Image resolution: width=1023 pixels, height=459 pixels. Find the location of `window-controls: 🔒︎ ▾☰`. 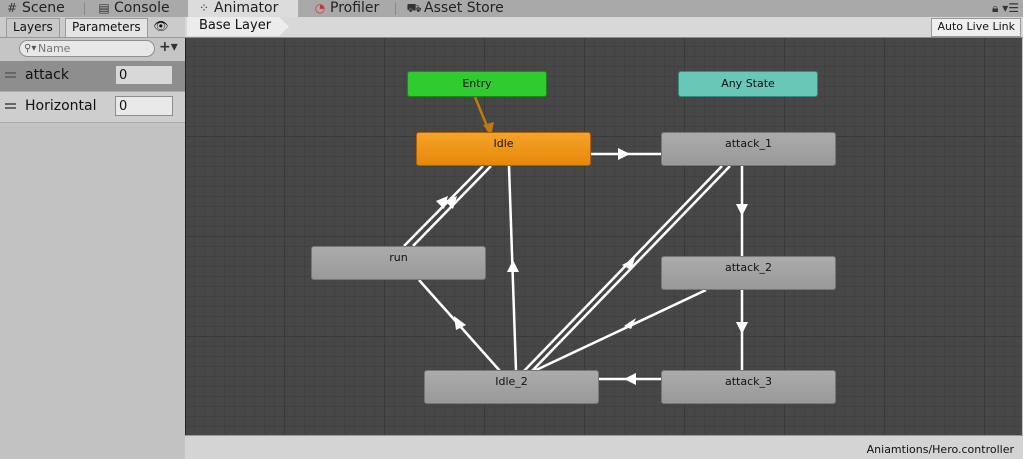

window-controls: 🔒︎ ▾☰ is located at coordinates (1005, 8).